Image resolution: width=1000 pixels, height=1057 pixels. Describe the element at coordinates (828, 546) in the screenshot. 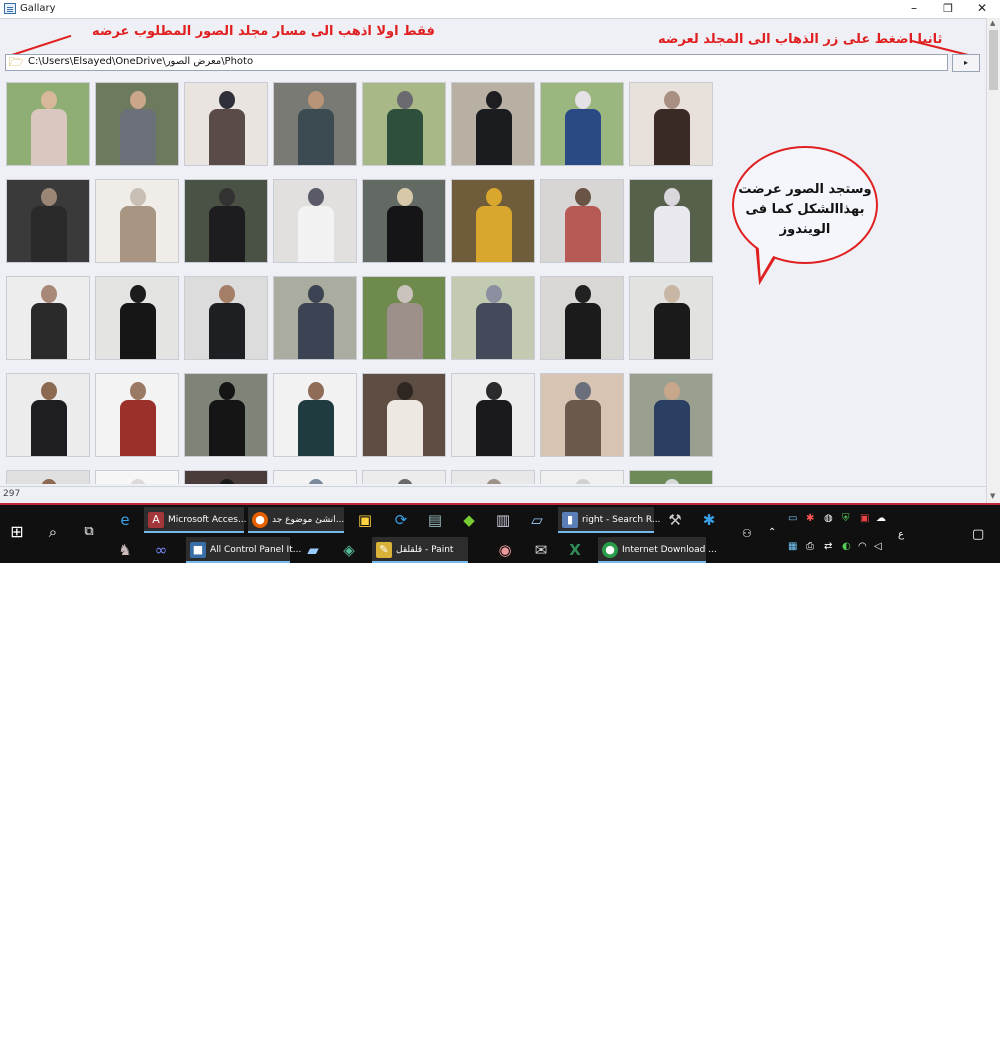

I see `usb-icon: ⇄` at that location.